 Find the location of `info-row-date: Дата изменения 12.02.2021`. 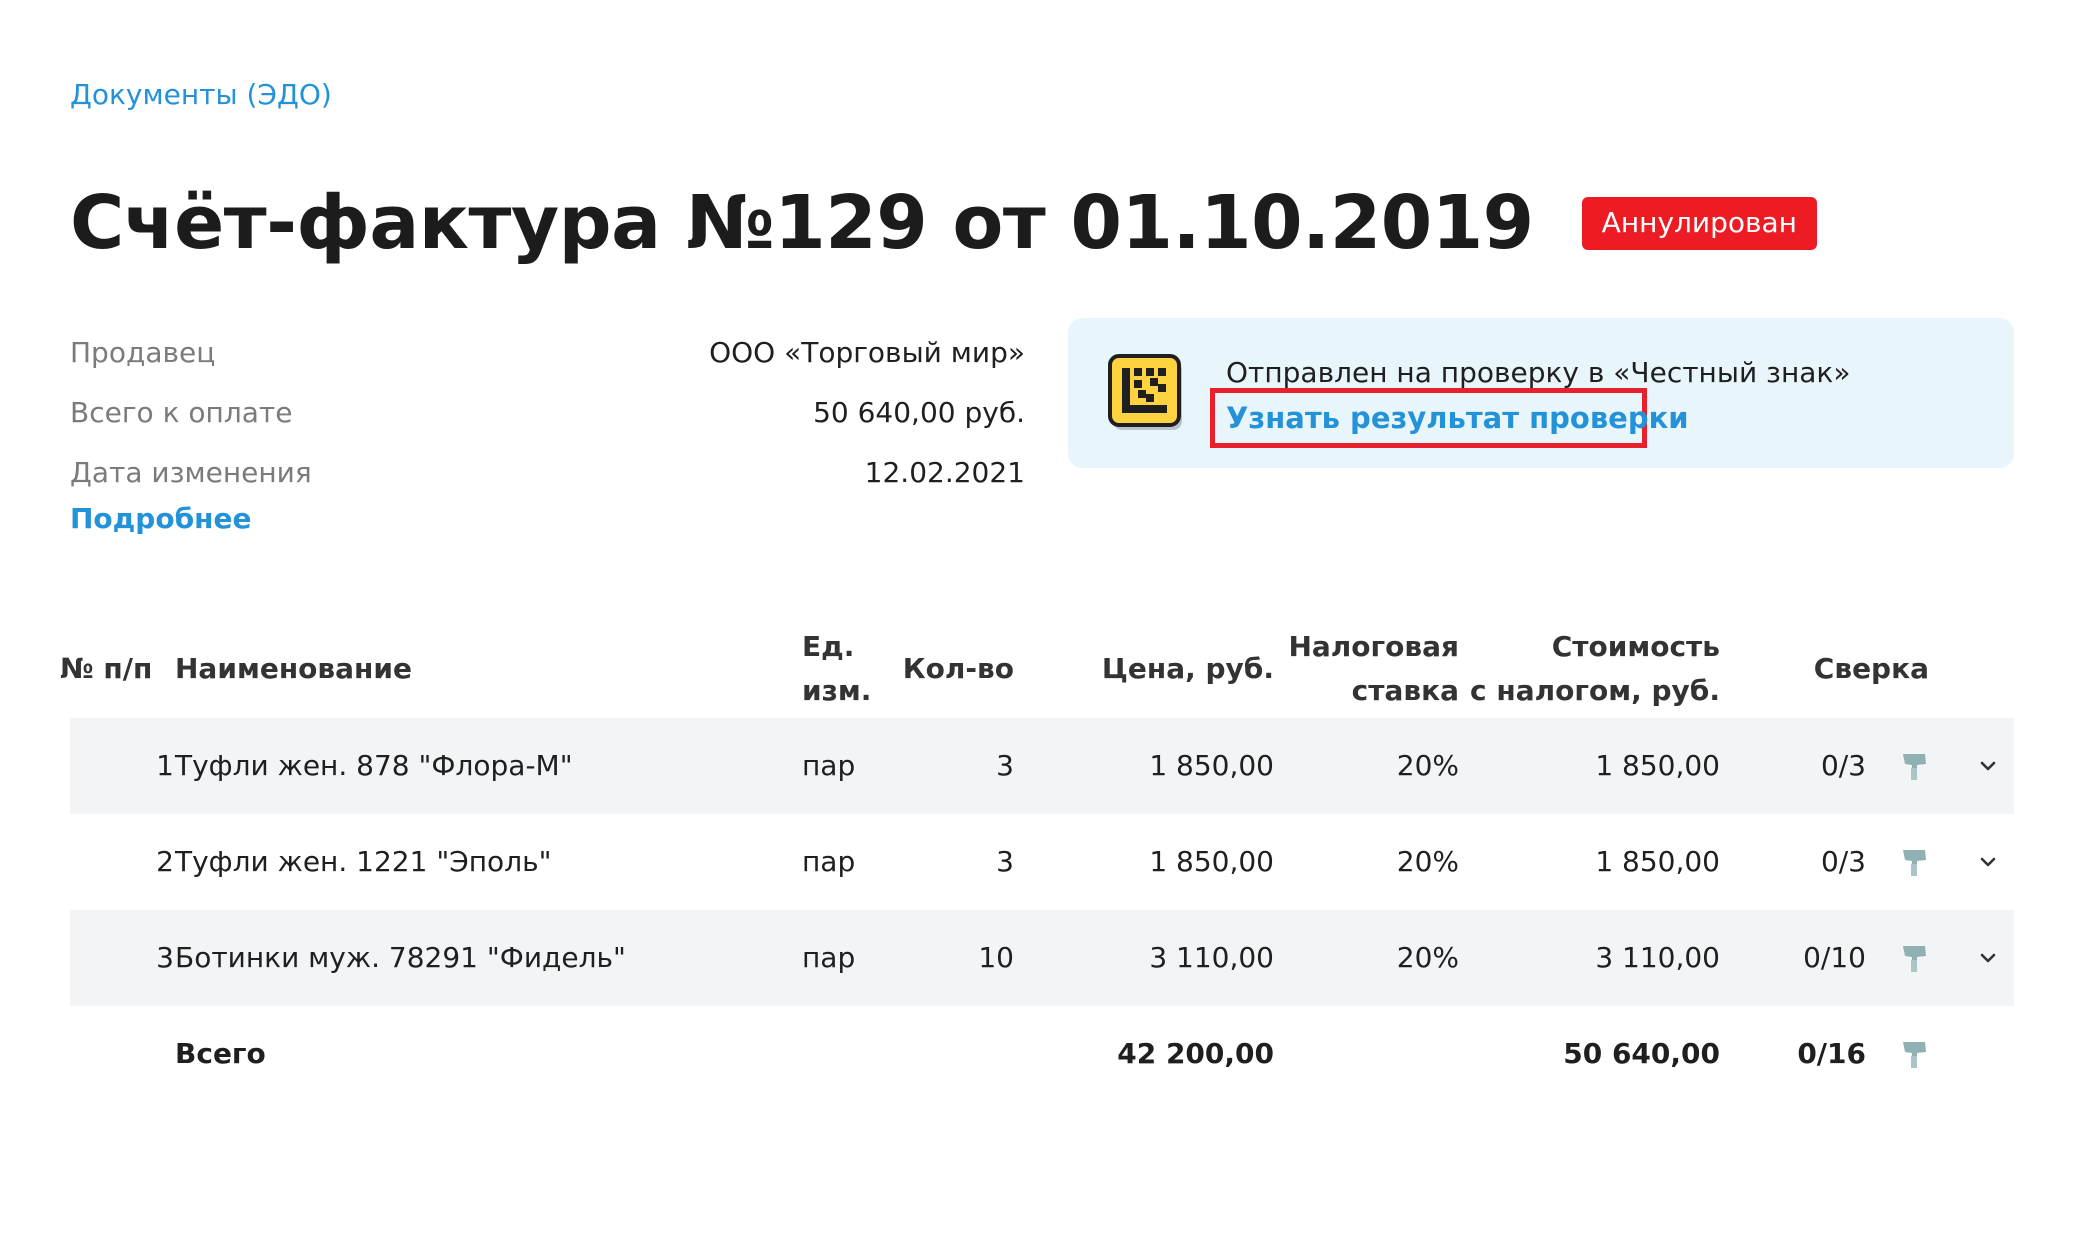

info-row-date: Дата изменения 12.02.2021 is located at coordinates (547, 472).